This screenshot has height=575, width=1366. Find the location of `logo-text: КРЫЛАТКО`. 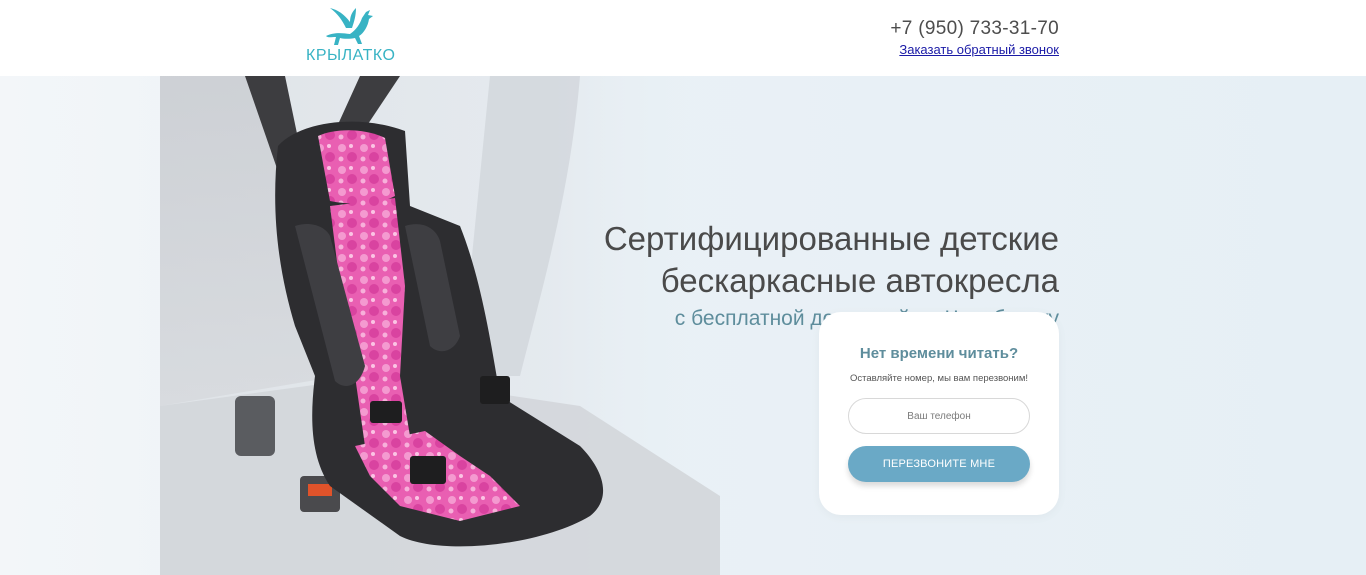

logo-text: КРЫЛАТКО is located at coordinates (351, 55).